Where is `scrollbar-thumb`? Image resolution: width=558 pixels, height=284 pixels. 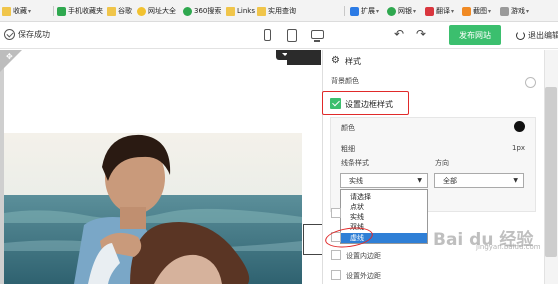
scrollbar-thumb is located at coordinates (551, 172).